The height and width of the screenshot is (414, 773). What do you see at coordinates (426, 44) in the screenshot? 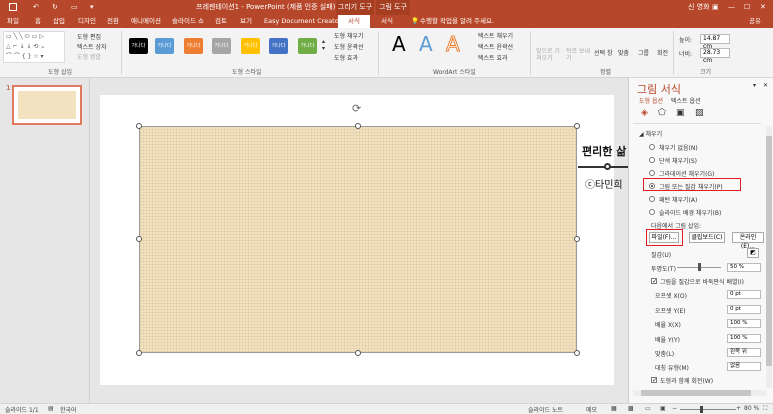
I see `wordart-style-2: A` at bounding box center [426, 44].